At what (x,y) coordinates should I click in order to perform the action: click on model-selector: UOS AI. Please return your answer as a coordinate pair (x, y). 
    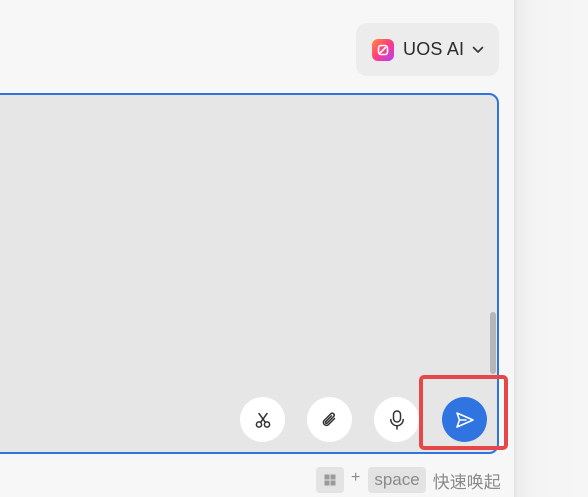
    Looking at the image, I should click on (427, 49).